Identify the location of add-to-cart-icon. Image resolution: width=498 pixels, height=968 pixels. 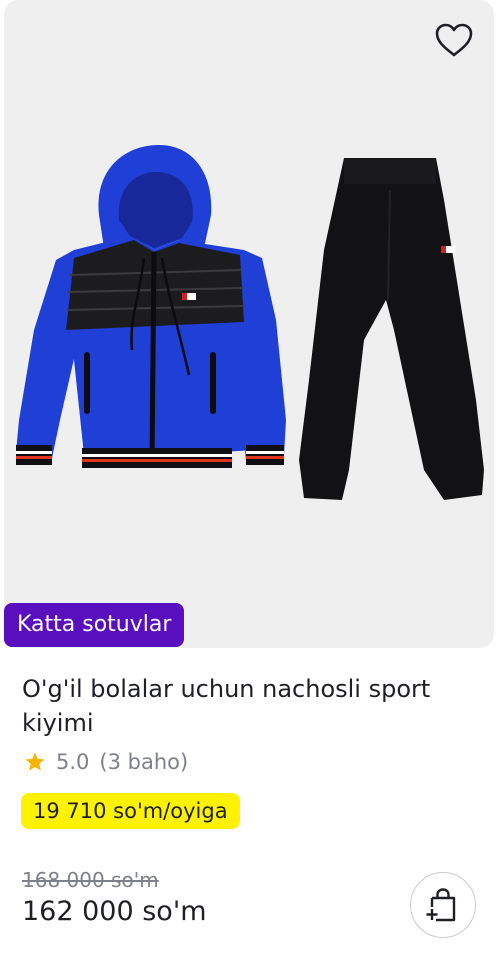
(441, 905).